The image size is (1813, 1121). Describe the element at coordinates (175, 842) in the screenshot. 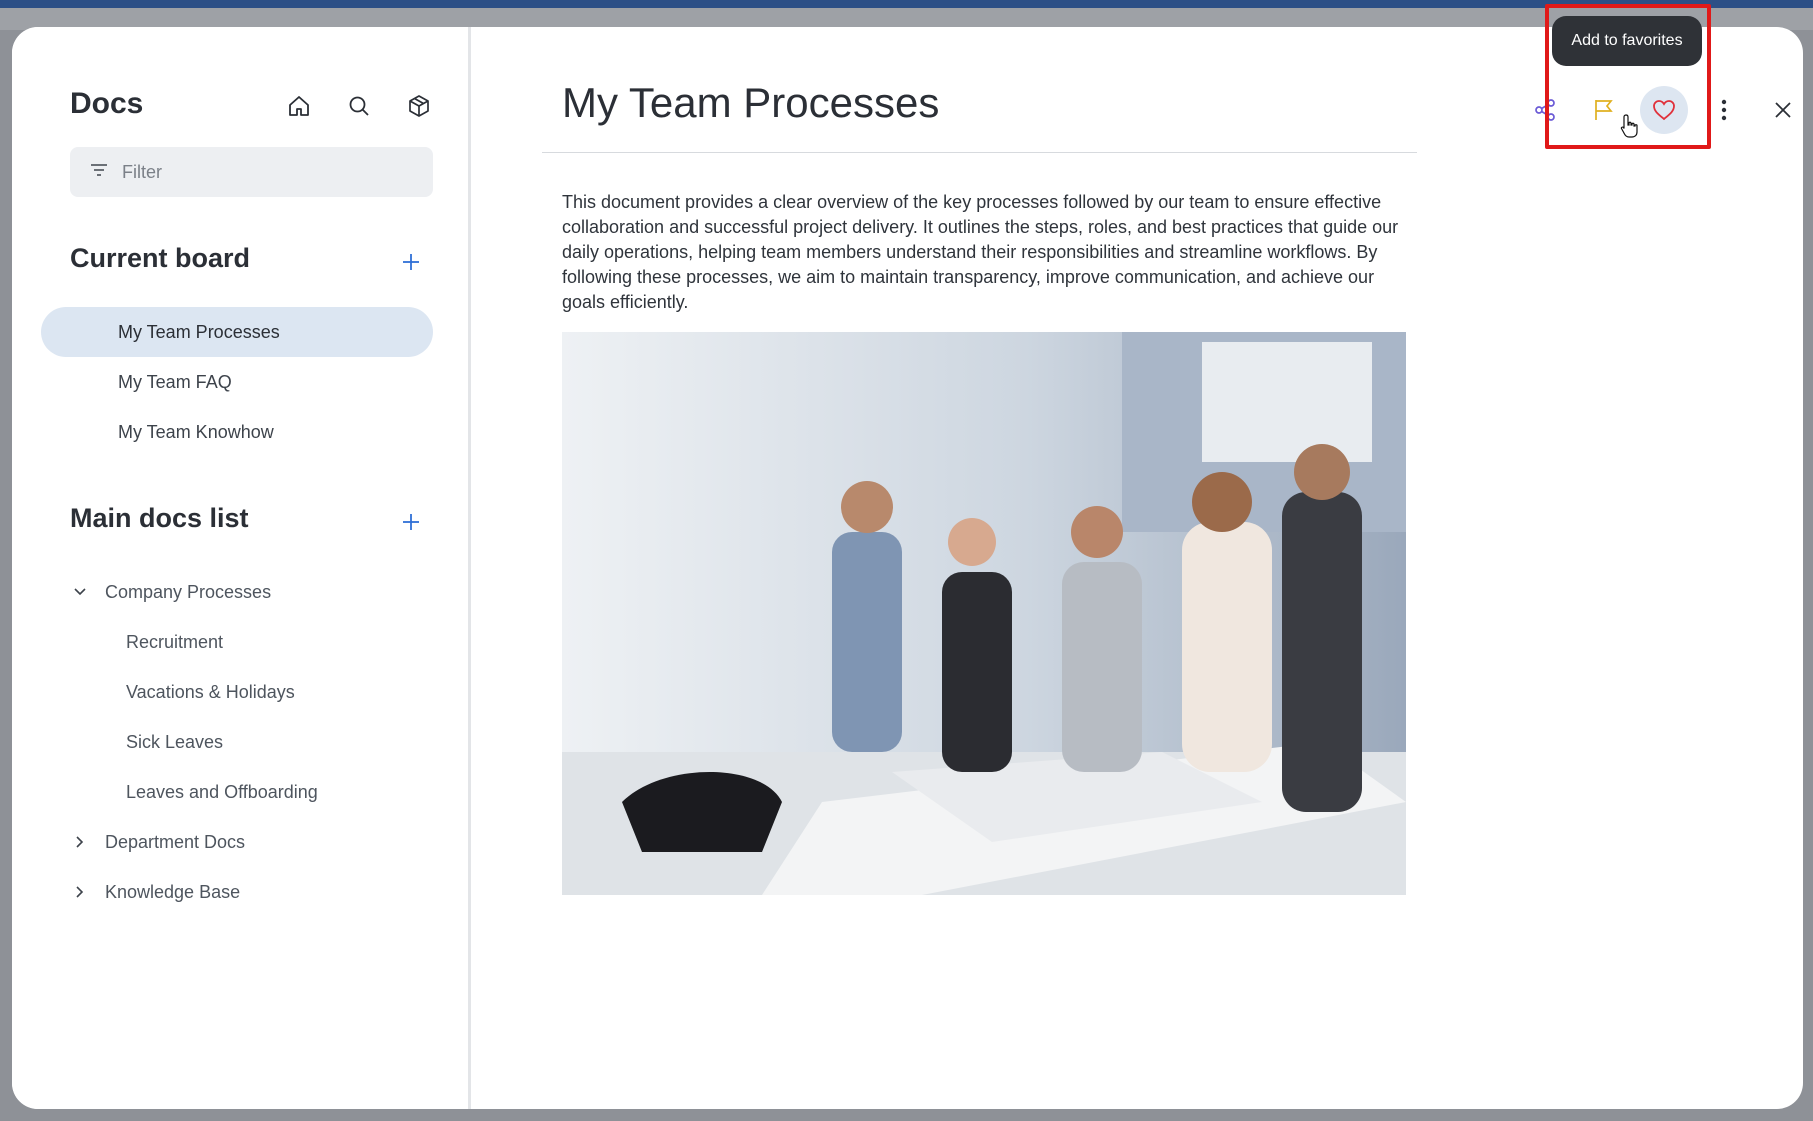

I see `tree-item-department-docs: Department Docs` at that location.